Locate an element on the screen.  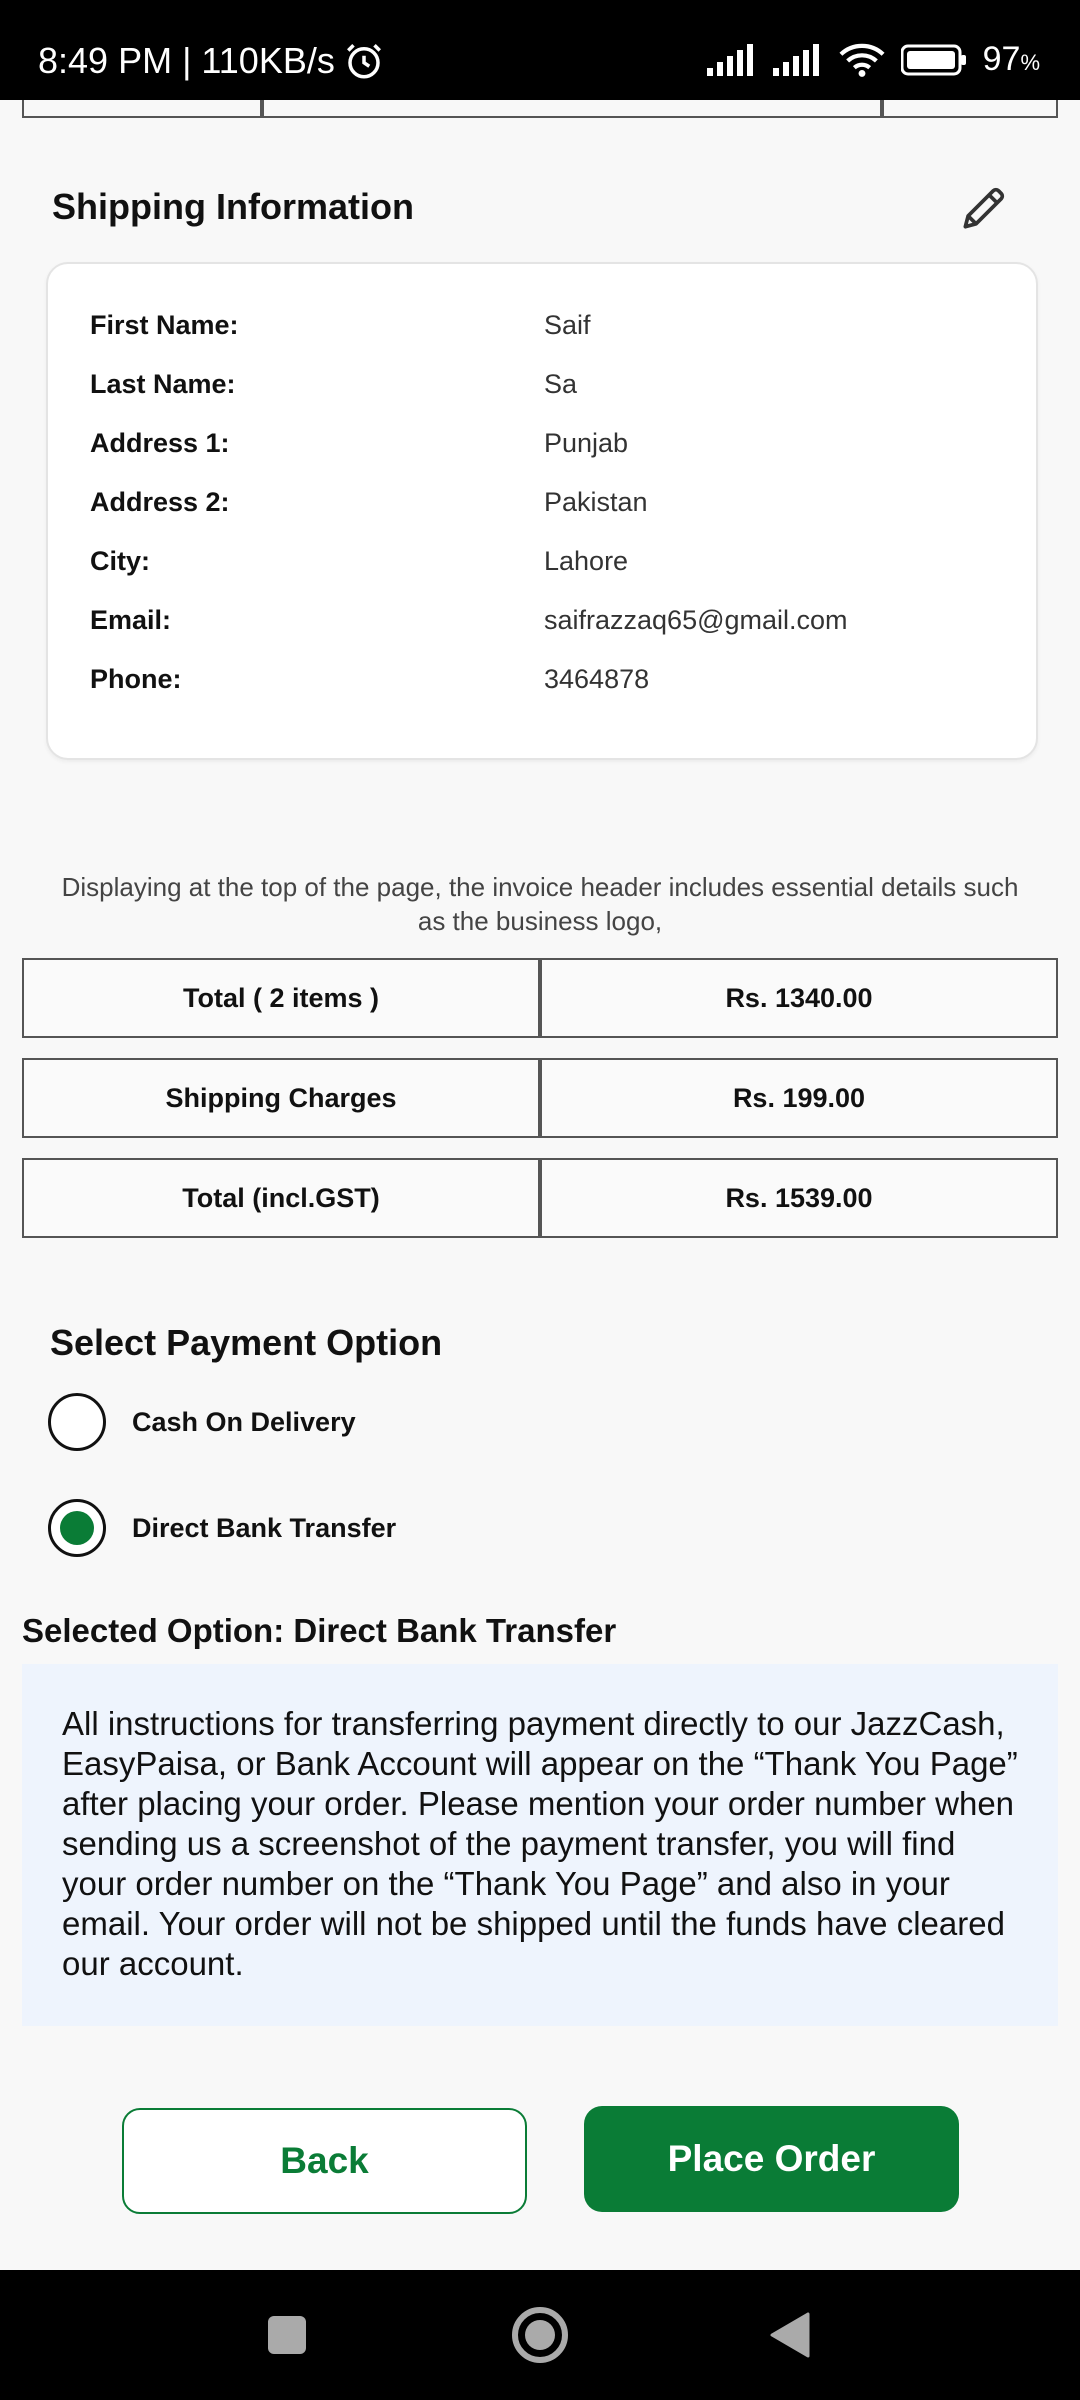
summary-value: Rs. 199.00 is located at coordinates (799, 1098).